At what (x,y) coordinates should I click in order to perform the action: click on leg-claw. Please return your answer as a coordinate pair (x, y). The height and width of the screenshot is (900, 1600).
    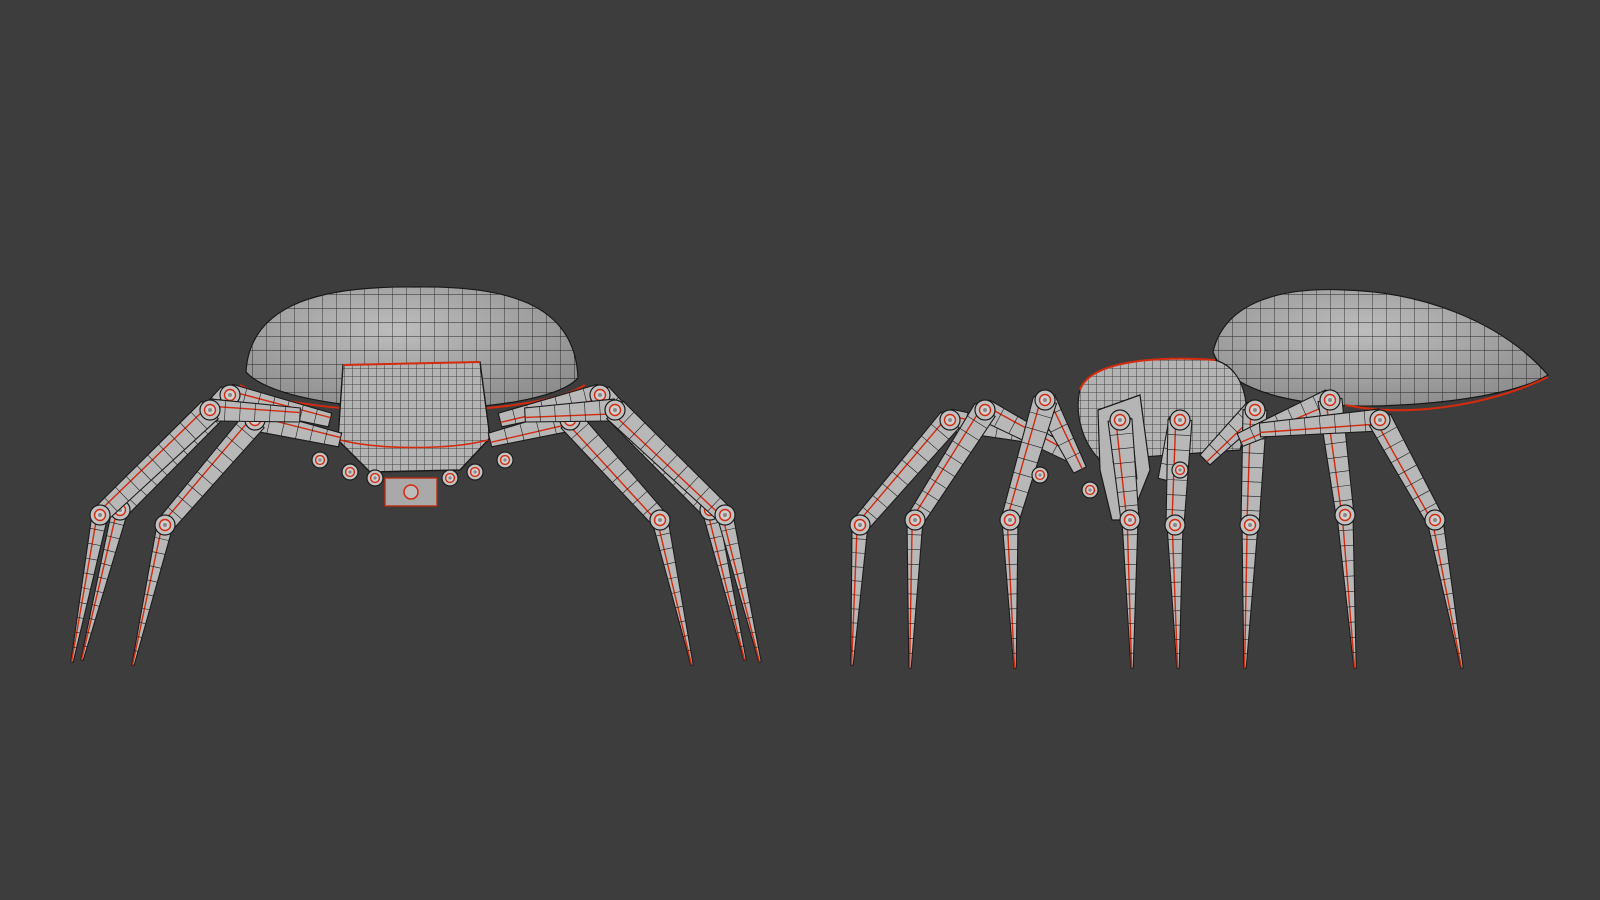
    Looking at the image, I should click on (152, 594).